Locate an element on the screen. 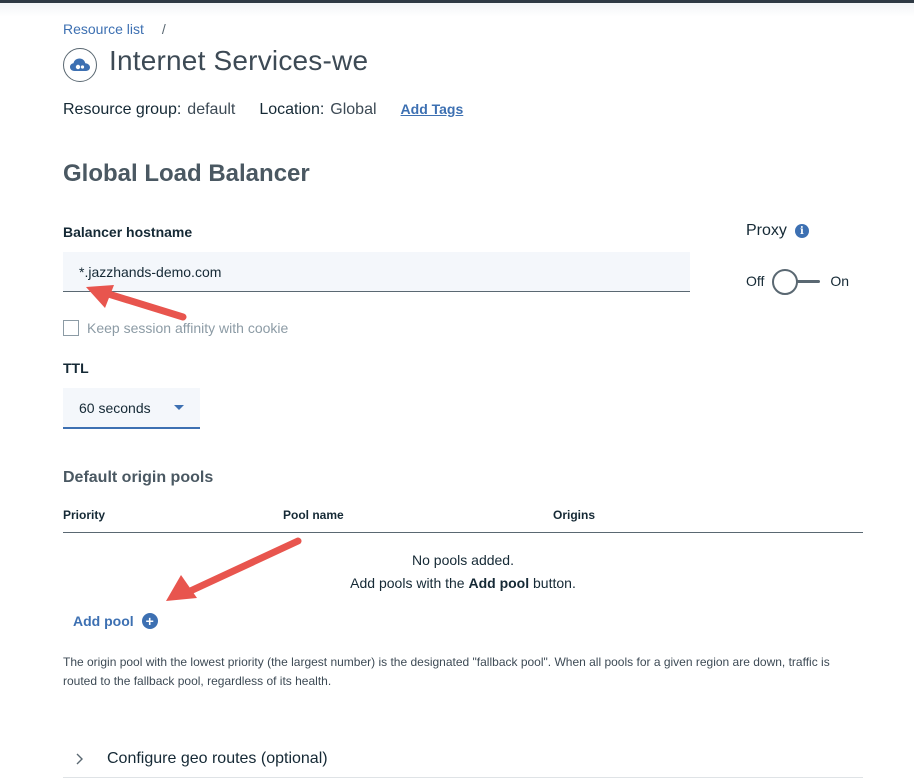  chevron-right-icon is located at coordinates (79, 758).